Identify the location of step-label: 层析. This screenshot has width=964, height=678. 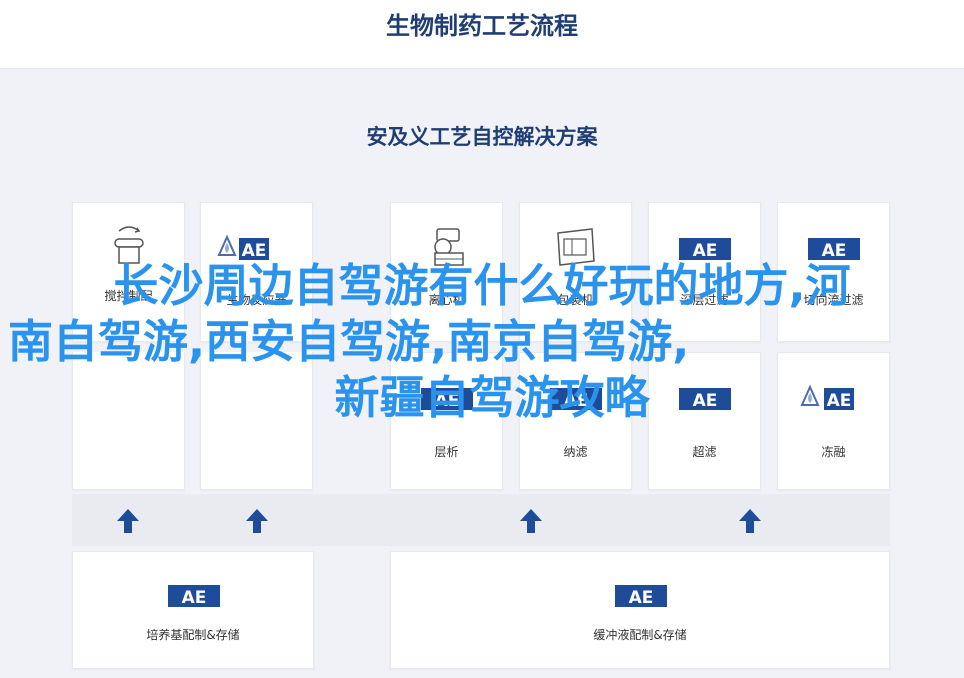
(446, 452).